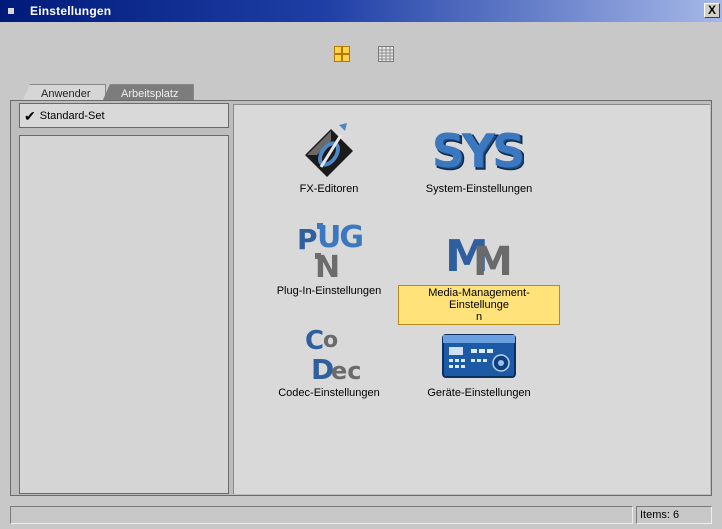  What do you see at coordinates (330, 340) in the screenshot?
I see `svg-text: o` at bounding box center [330, 340].